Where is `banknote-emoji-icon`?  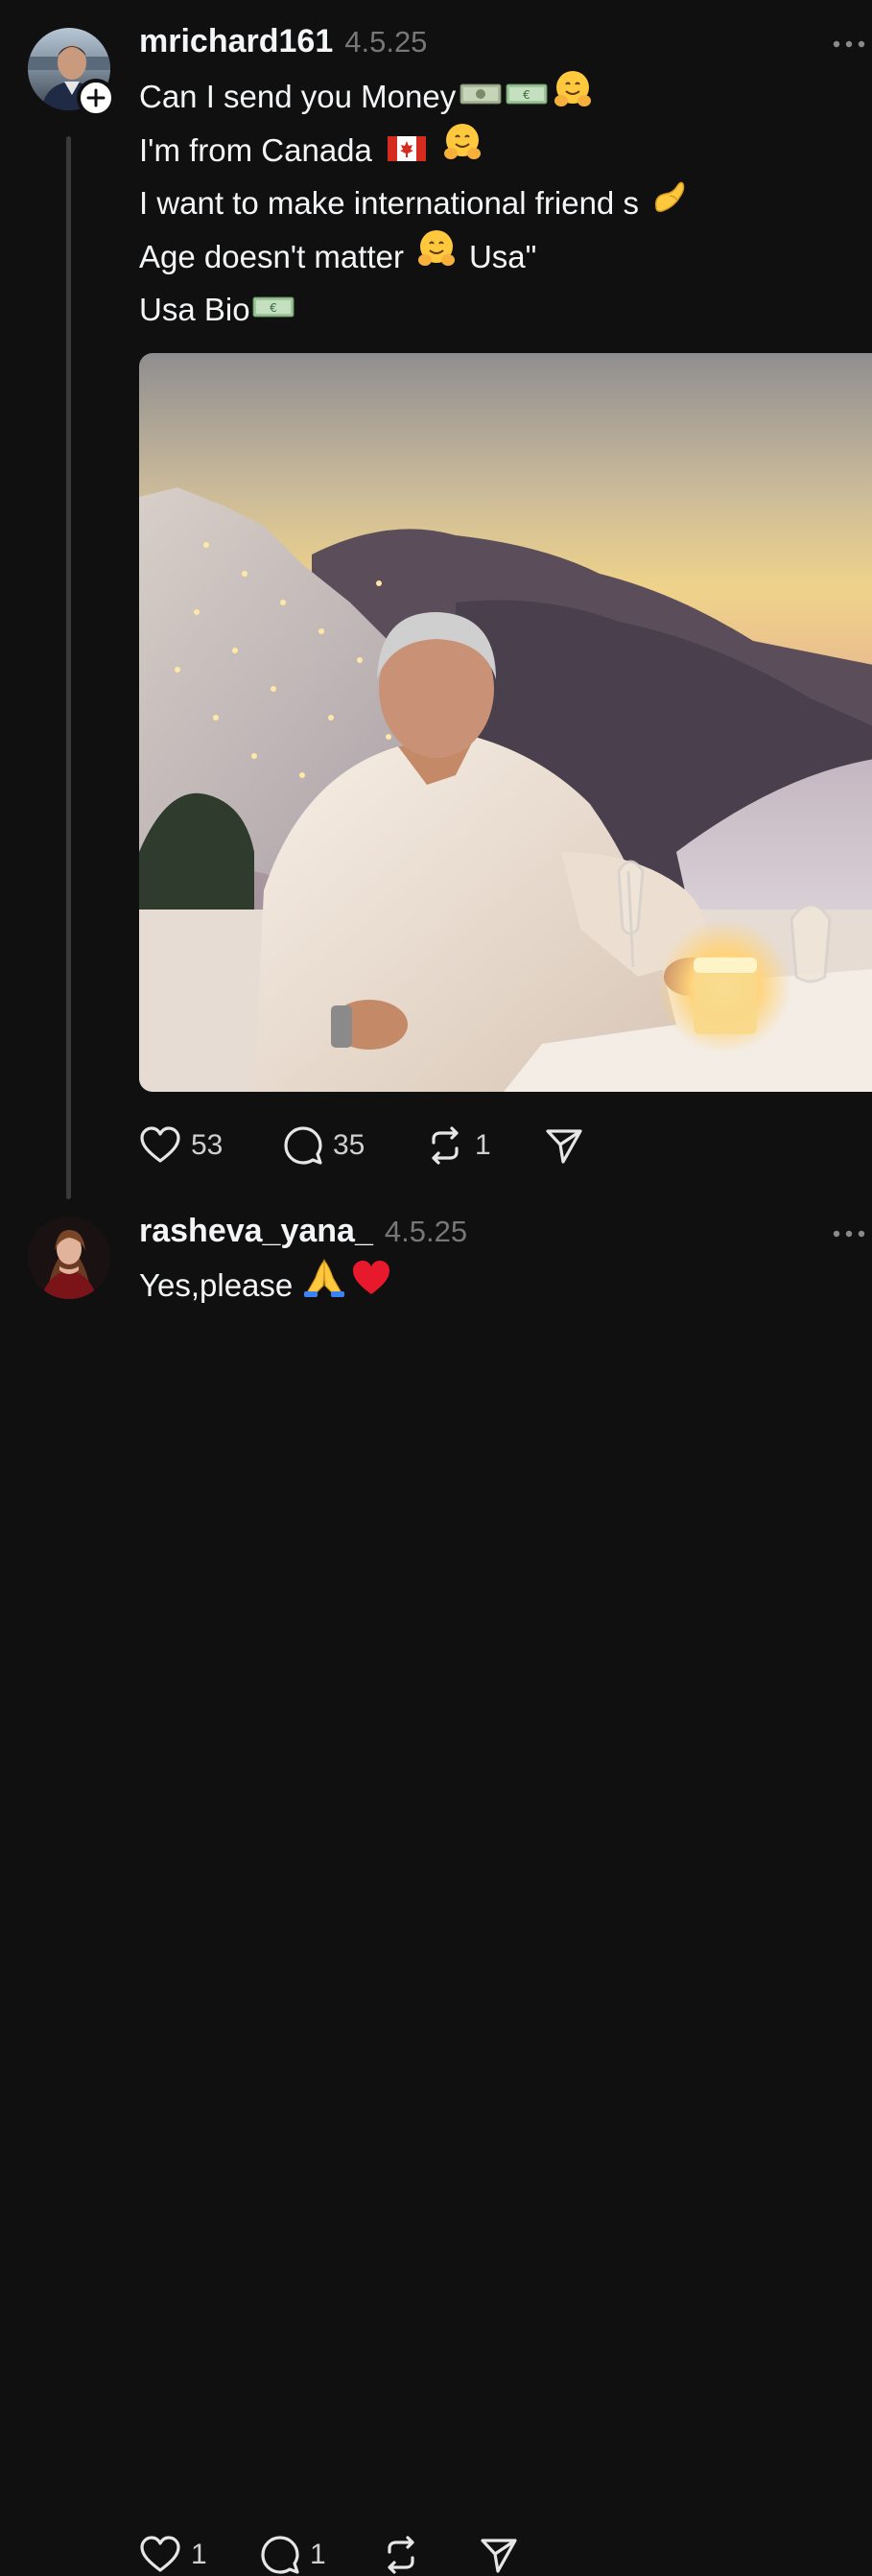
banknote-emoji-icon is located at coordinates (481, 97).